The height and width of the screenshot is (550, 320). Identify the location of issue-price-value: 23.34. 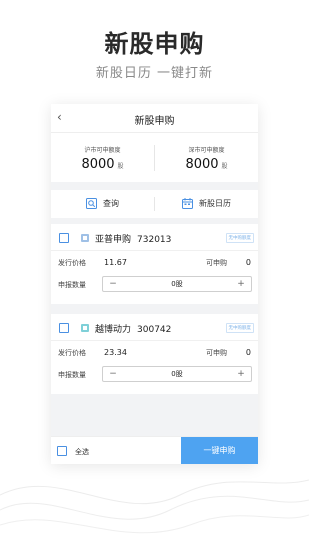
(115, 352).